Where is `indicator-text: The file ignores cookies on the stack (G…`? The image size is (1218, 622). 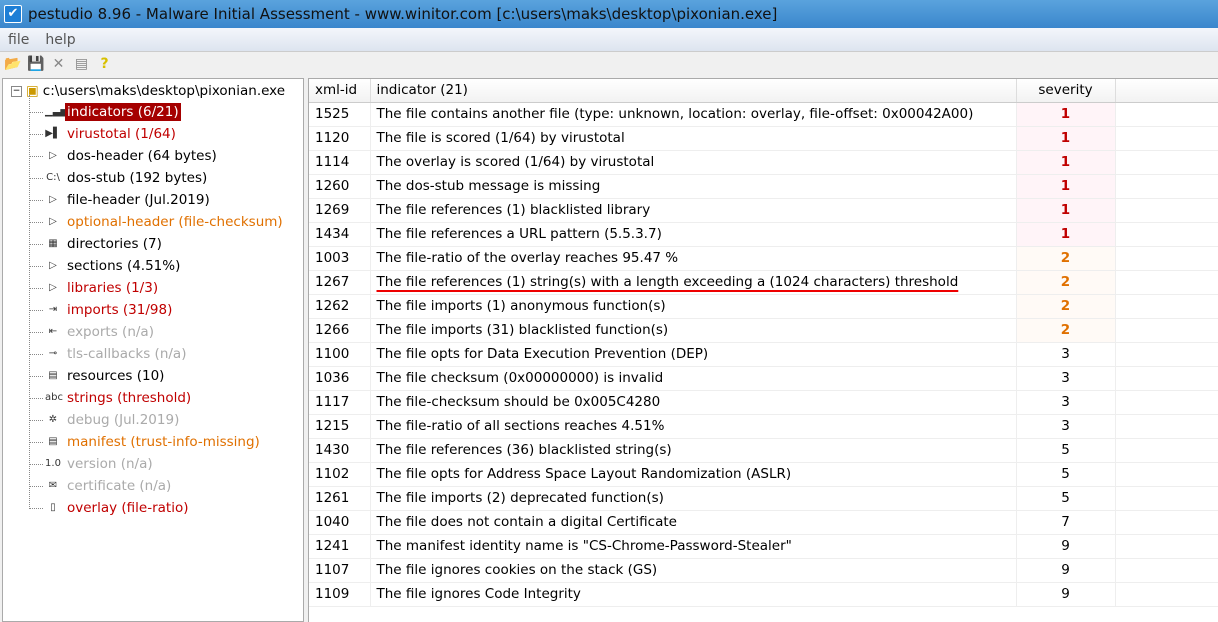 indicator-text: The file ignores cookies on the stack (G… is located at coordinates (517, 570).